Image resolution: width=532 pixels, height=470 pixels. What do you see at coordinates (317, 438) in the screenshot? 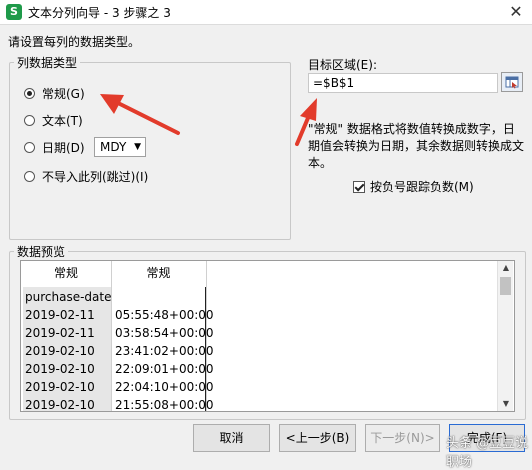
I see `back-button: <上一步(B)` at bounding box center [317, 438].